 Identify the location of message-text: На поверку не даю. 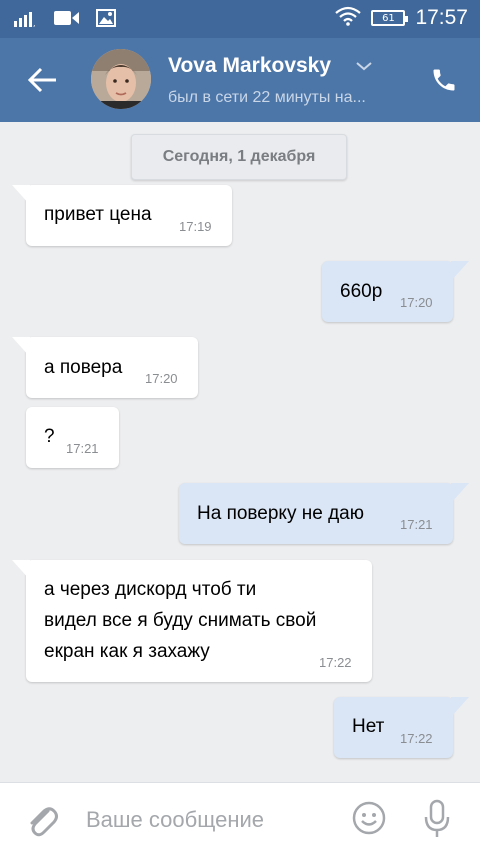
(280, 513).